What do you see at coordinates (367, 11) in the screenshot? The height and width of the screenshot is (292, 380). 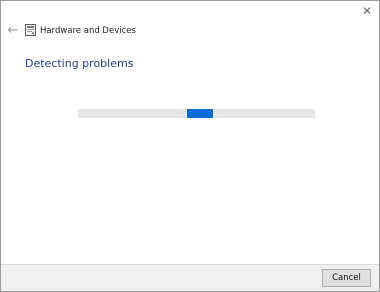 I see `close-icon: ✕` at bounding box center [367, 11].